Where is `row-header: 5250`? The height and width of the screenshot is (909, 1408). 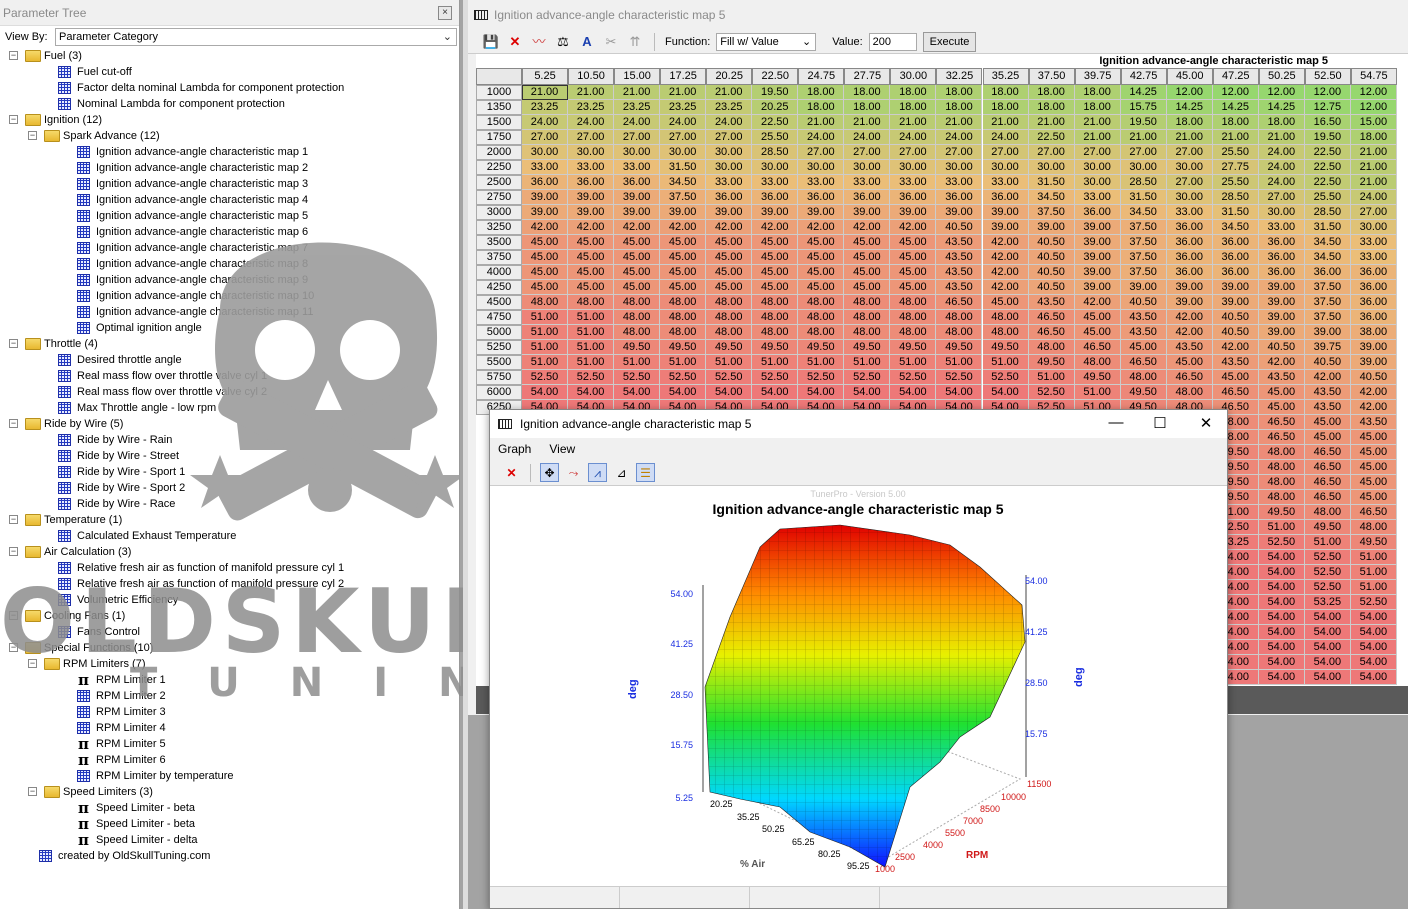 row-header: 5250 is located at coordinates (499, 347).